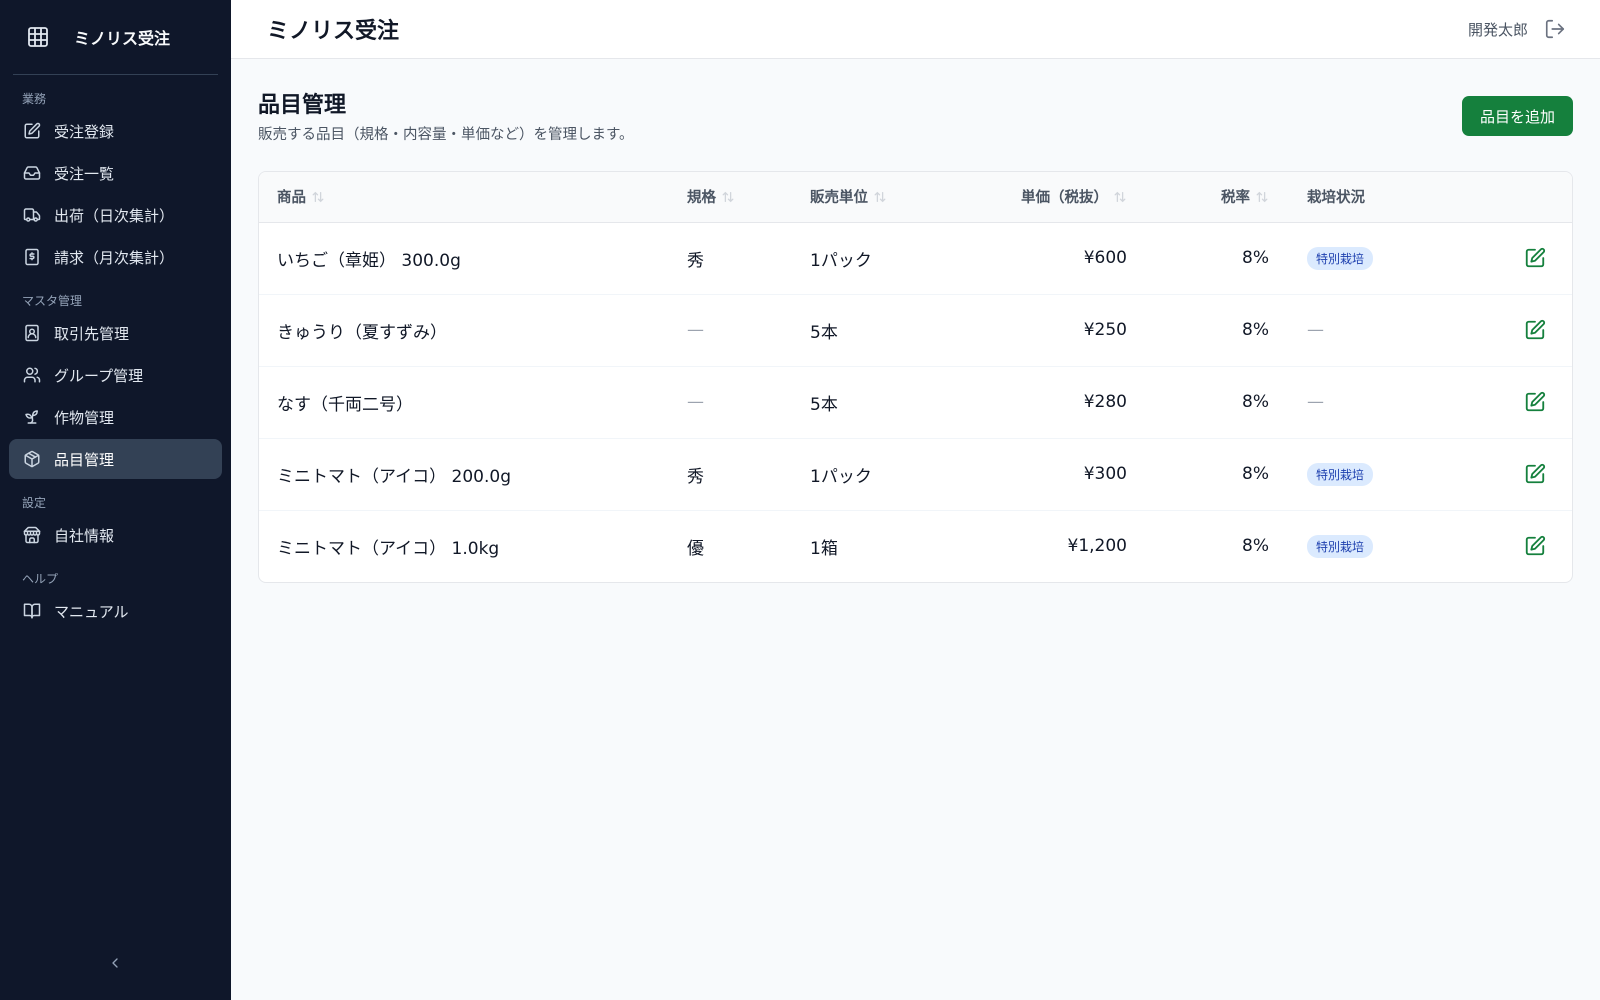 The image size is (1600, 1000). I want to click on table-row: なす（千両二号） — 5本 ¥280 8% —, so click(915, 402).